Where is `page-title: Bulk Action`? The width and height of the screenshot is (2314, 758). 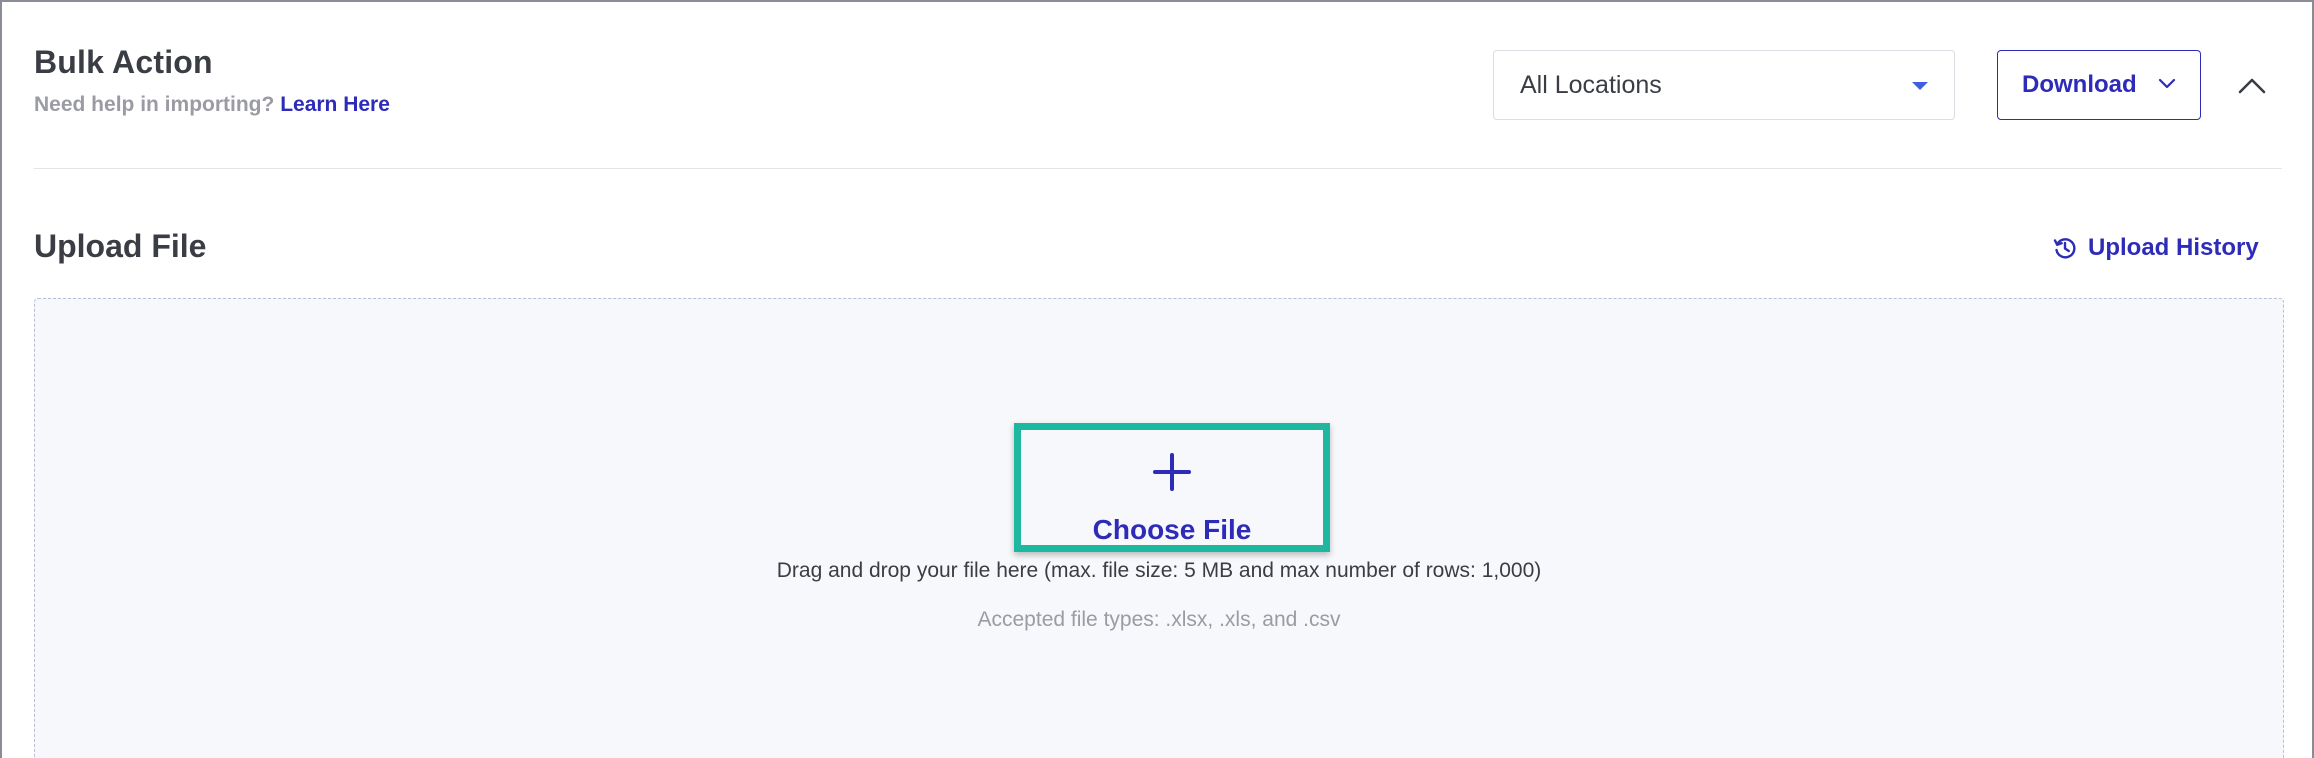
page-title: Bulk Action is located at coordinates (123, 62).